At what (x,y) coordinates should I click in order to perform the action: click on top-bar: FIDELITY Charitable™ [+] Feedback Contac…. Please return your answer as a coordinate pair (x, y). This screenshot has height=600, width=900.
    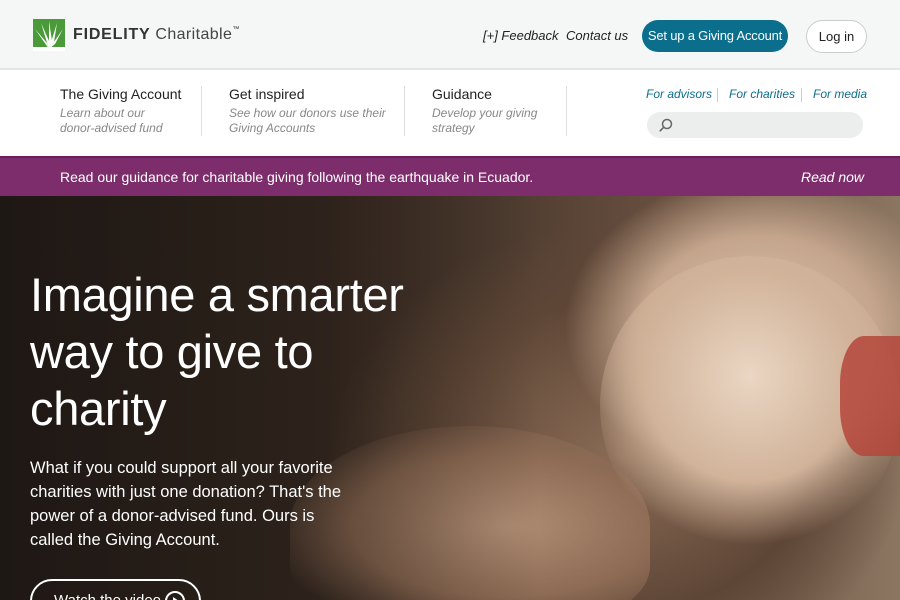
    Looking at the image, I should click on (450, 35).